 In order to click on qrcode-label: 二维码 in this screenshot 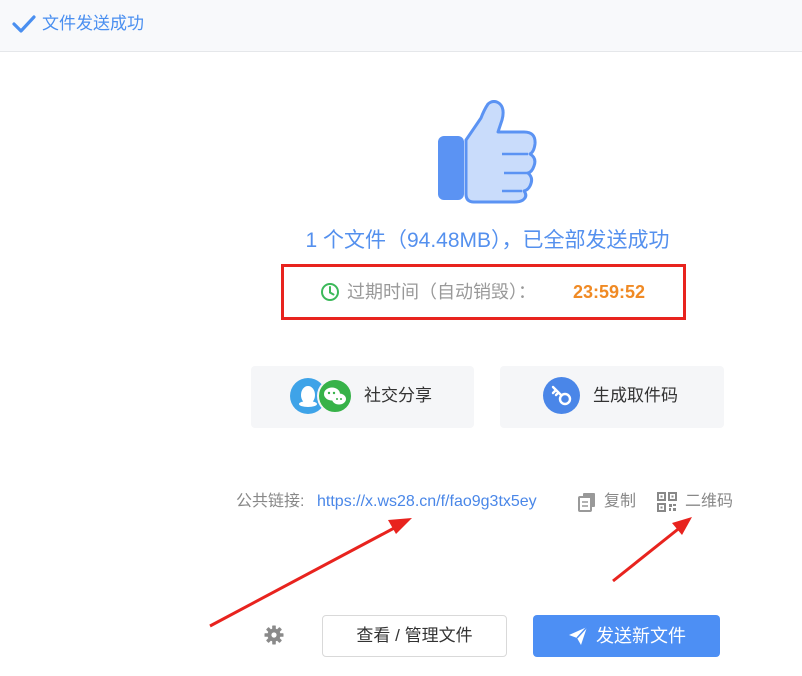, I will do `click(709, 501)`.